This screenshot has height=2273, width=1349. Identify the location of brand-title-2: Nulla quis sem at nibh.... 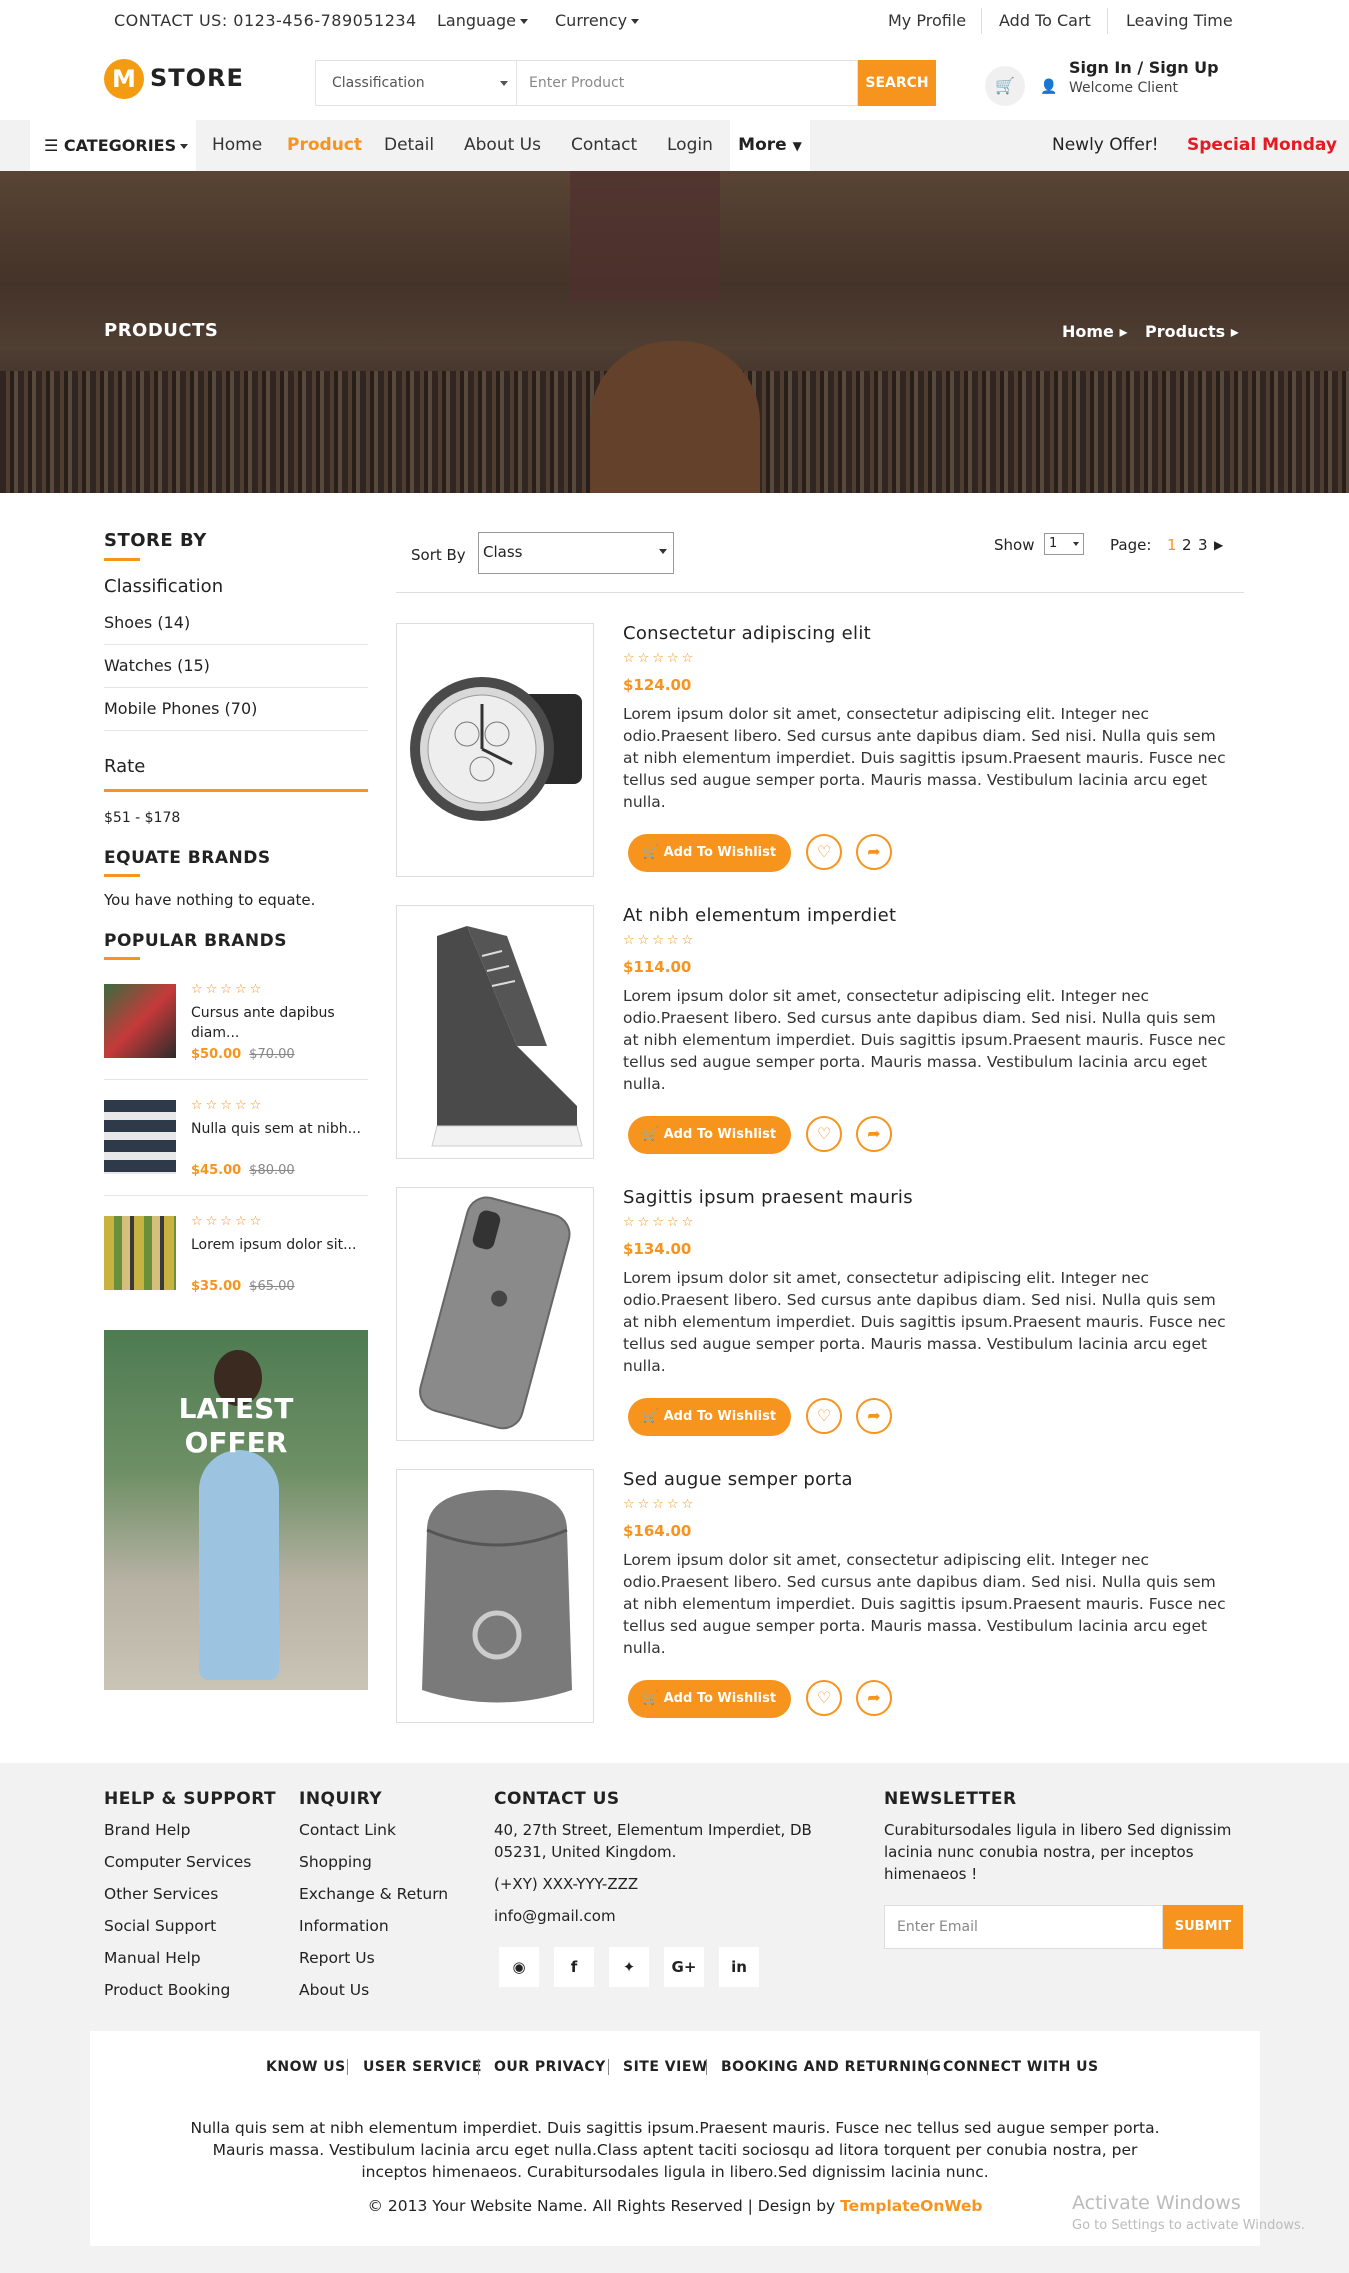
(278, 1129).